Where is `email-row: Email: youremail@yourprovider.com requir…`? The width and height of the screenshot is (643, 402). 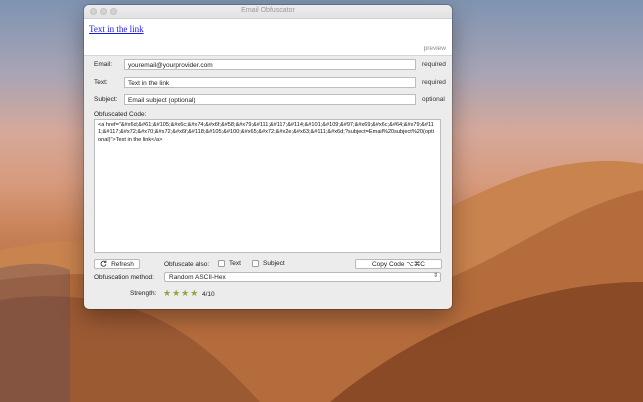 email-row: Email: youremail@yourprovider.com requir… is located at coordinates (268, 65).